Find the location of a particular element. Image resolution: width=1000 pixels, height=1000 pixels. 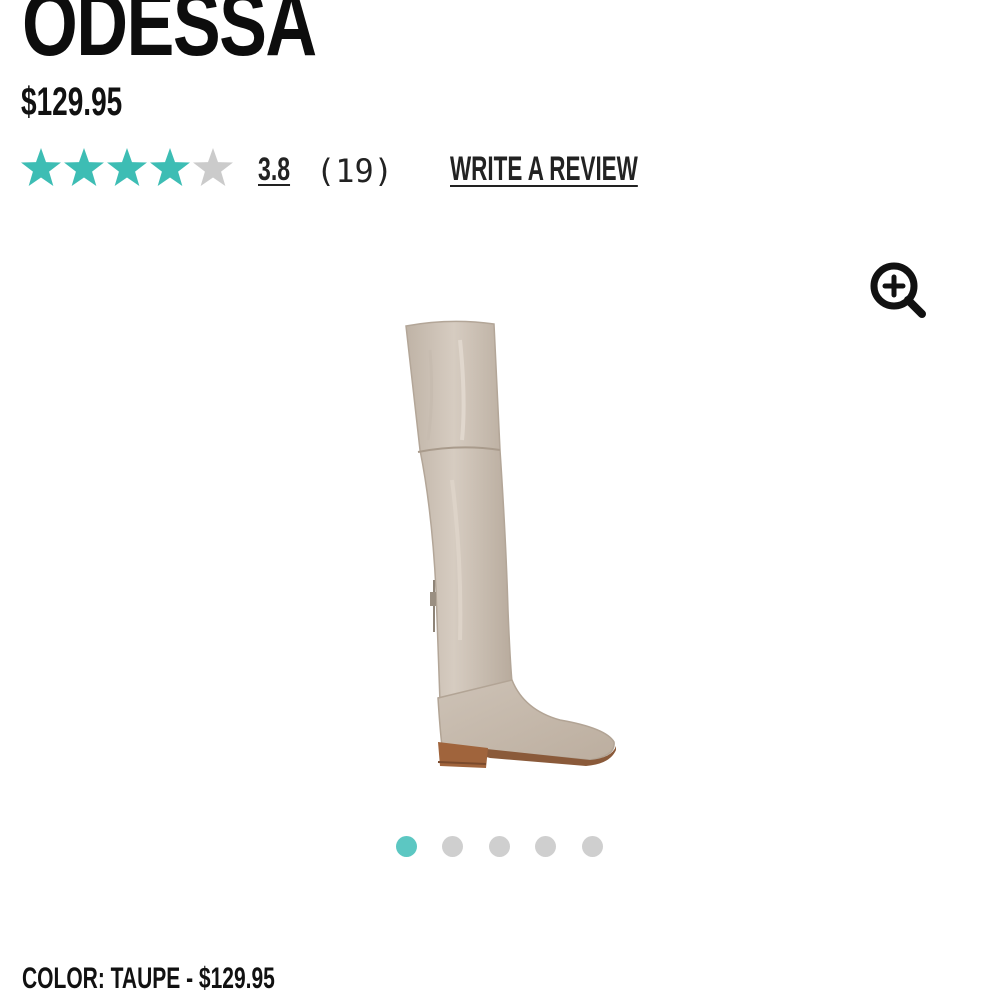

zoom-in-icon is located at coordinates (898, 290).